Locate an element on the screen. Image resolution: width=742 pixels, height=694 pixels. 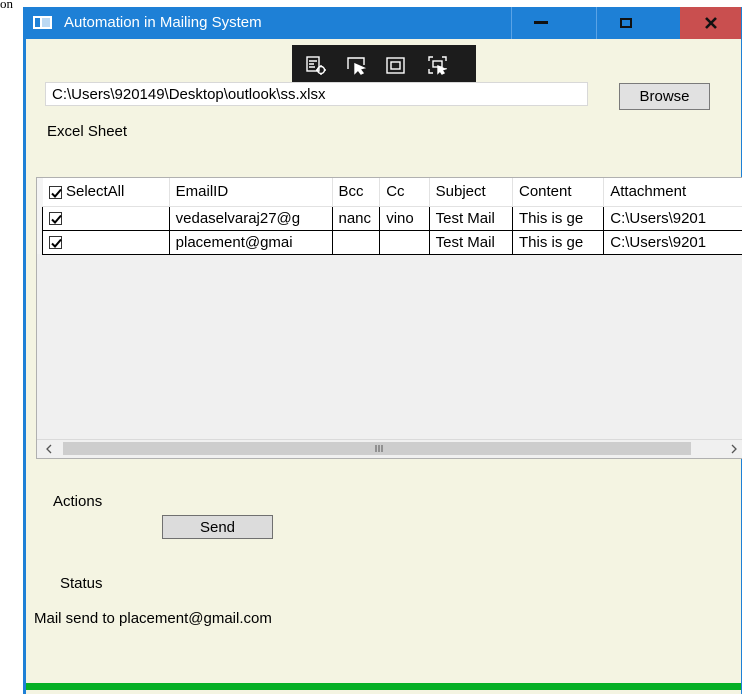
minimize-icon is located at coordinates (541, 22).